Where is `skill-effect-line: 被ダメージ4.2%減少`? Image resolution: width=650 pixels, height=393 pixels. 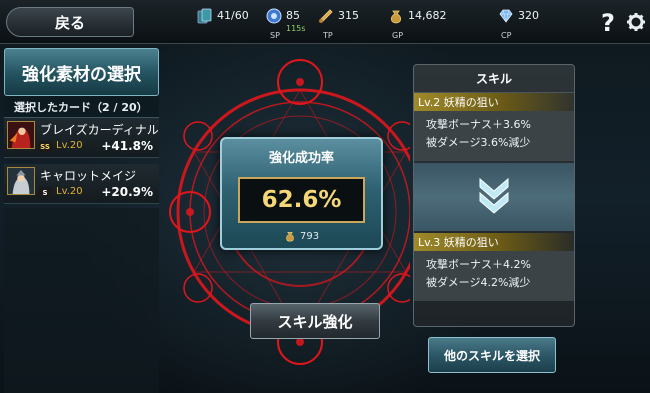 skill-effect-line: 被ダメージ4.2%減少 is located at coordinates (478, 282).